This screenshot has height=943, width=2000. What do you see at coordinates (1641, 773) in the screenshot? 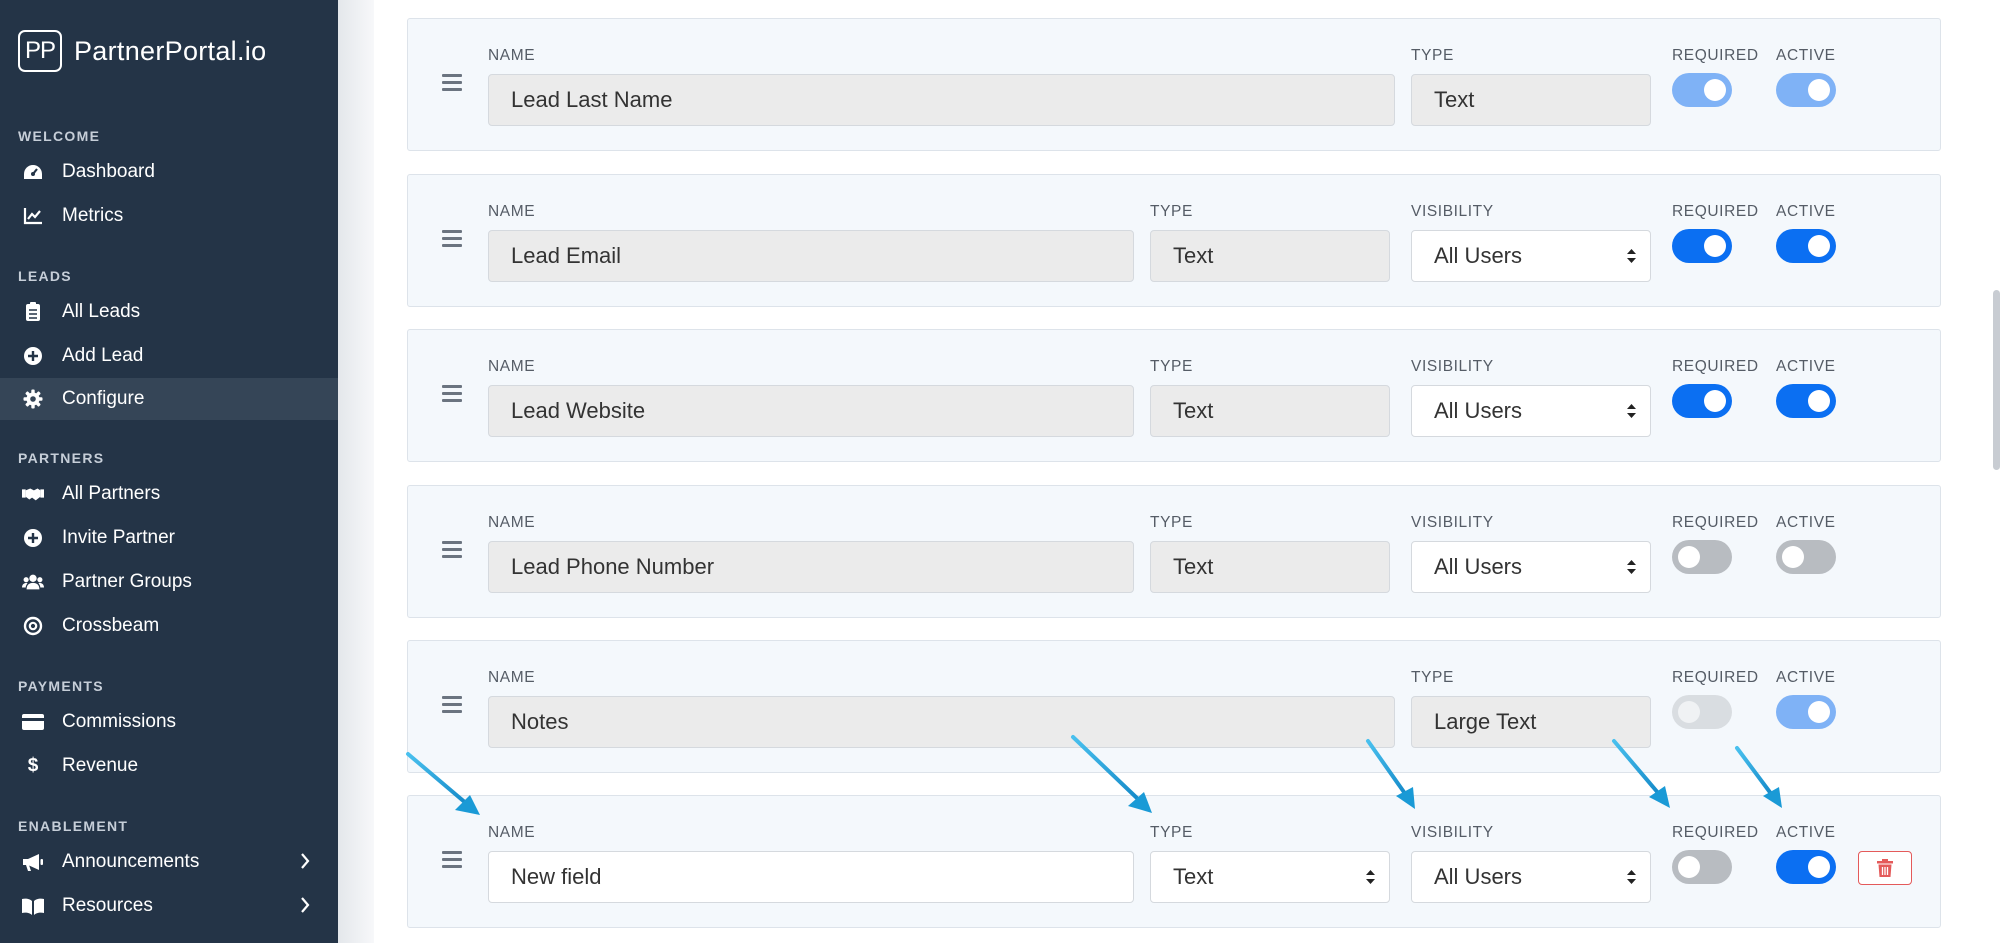
I see `arrow-required` at bounding box center [1641, 773].